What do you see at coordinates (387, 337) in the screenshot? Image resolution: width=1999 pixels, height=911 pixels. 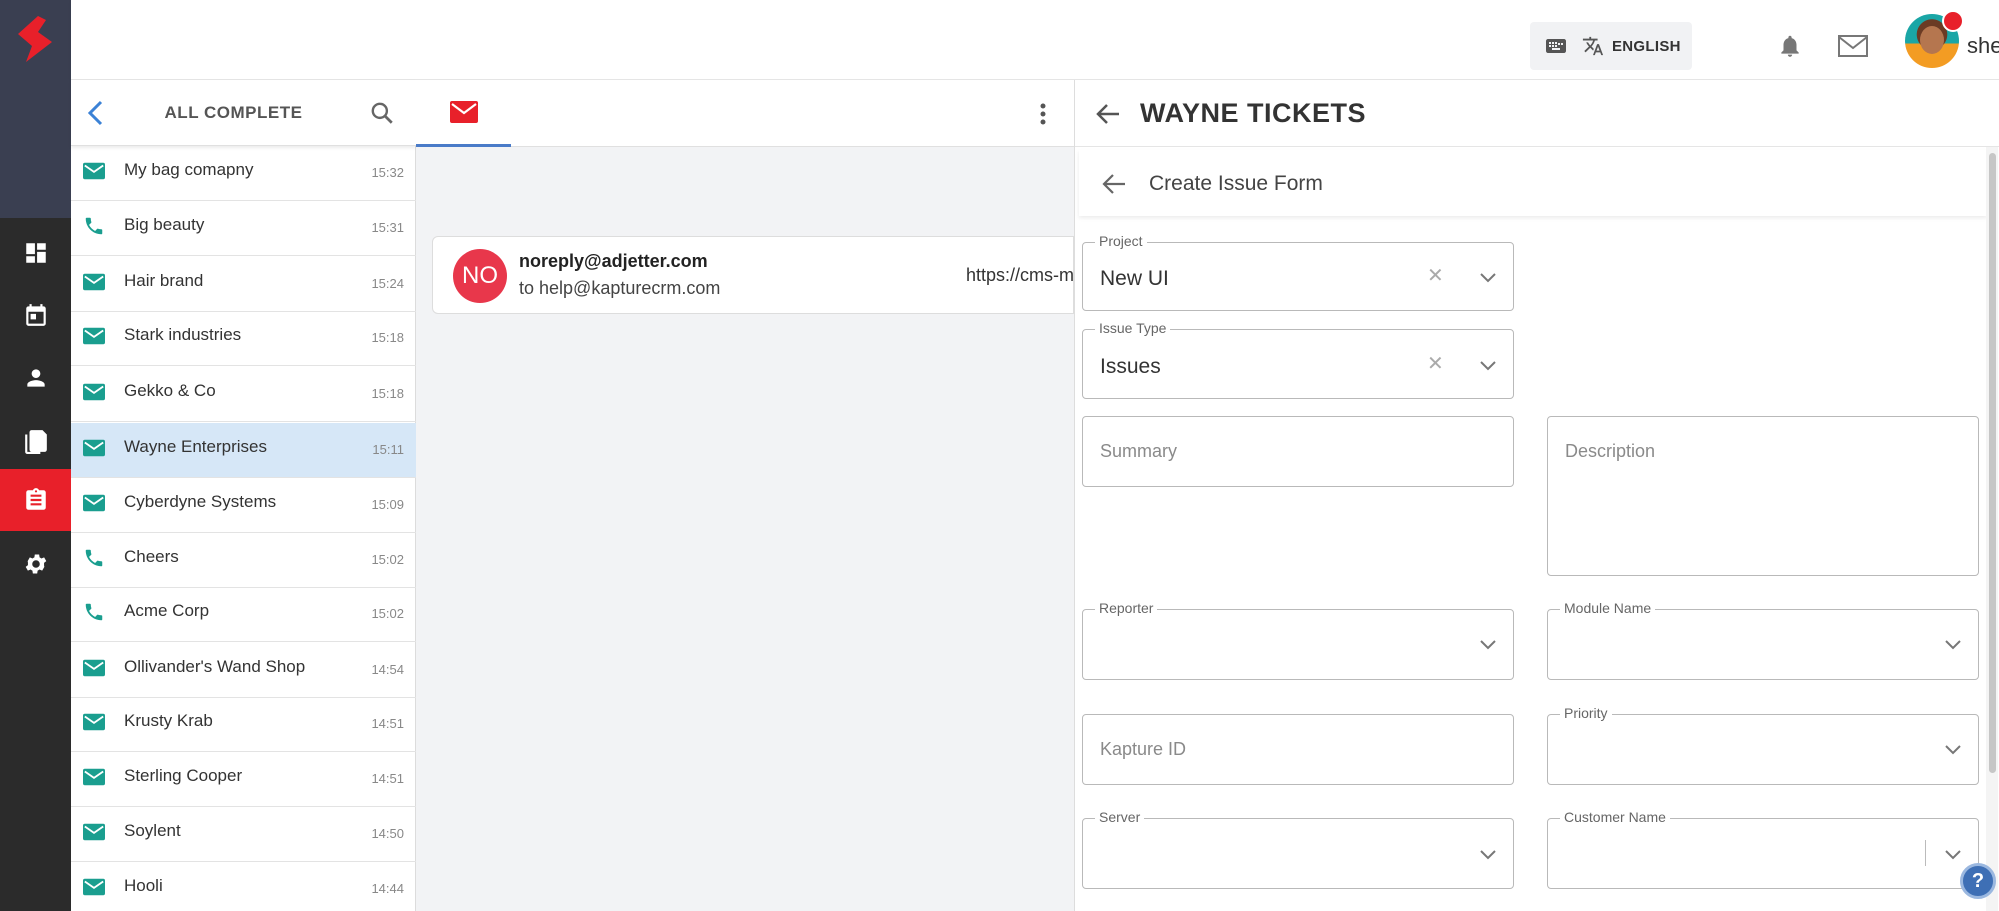 I see `conversation-time: 15:18` at bounding box center [387, 337].